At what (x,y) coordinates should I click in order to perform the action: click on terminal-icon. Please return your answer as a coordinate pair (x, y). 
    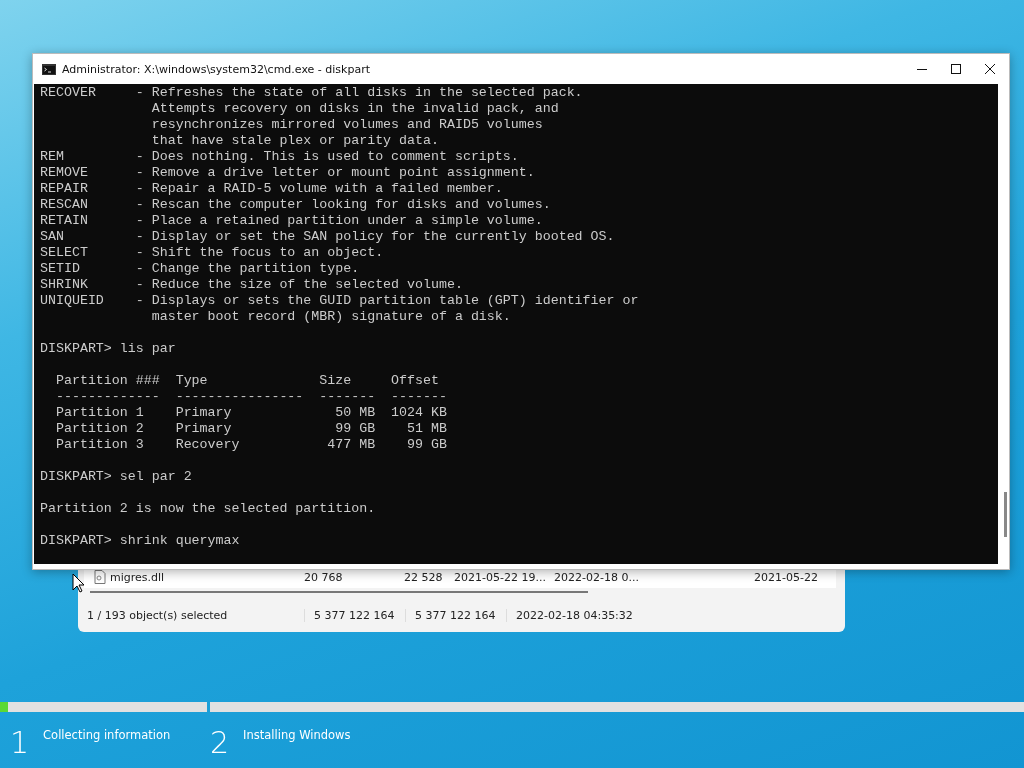
    Looking at the image, I should click on (49, 69).